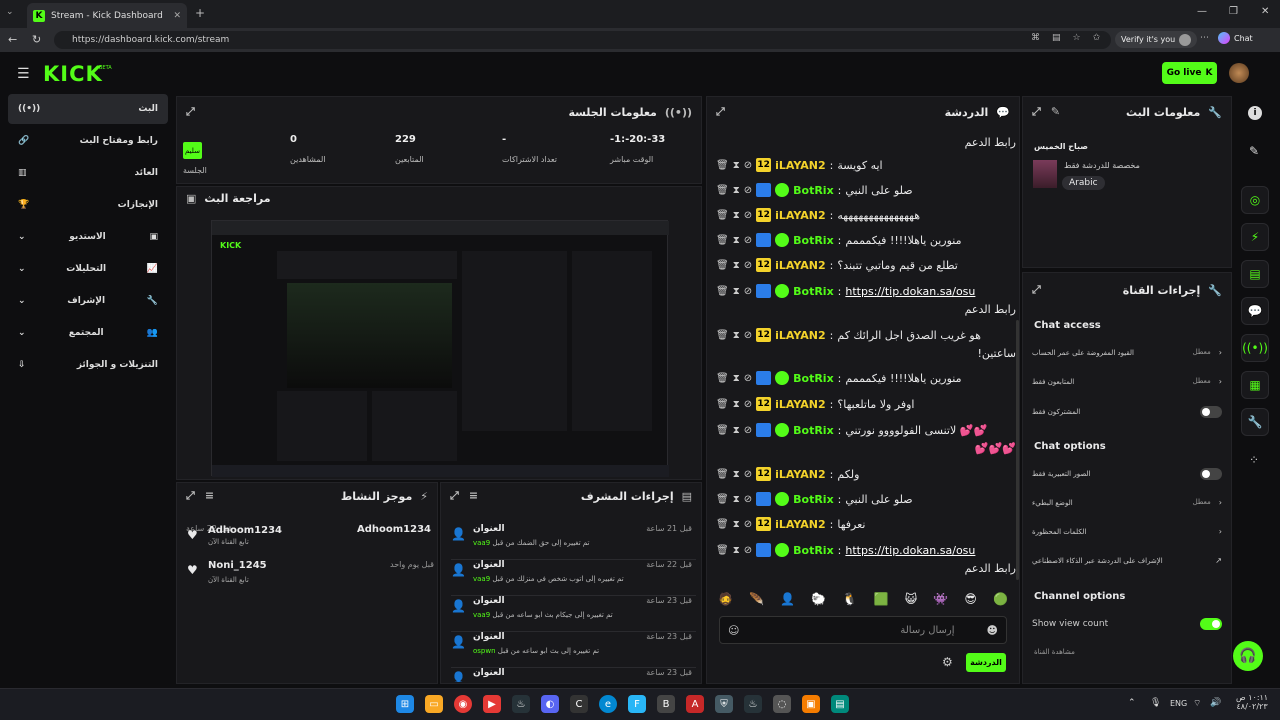 The image size is (1280, 720). I want to click on new-tab-icon: +, so click(200, 13).